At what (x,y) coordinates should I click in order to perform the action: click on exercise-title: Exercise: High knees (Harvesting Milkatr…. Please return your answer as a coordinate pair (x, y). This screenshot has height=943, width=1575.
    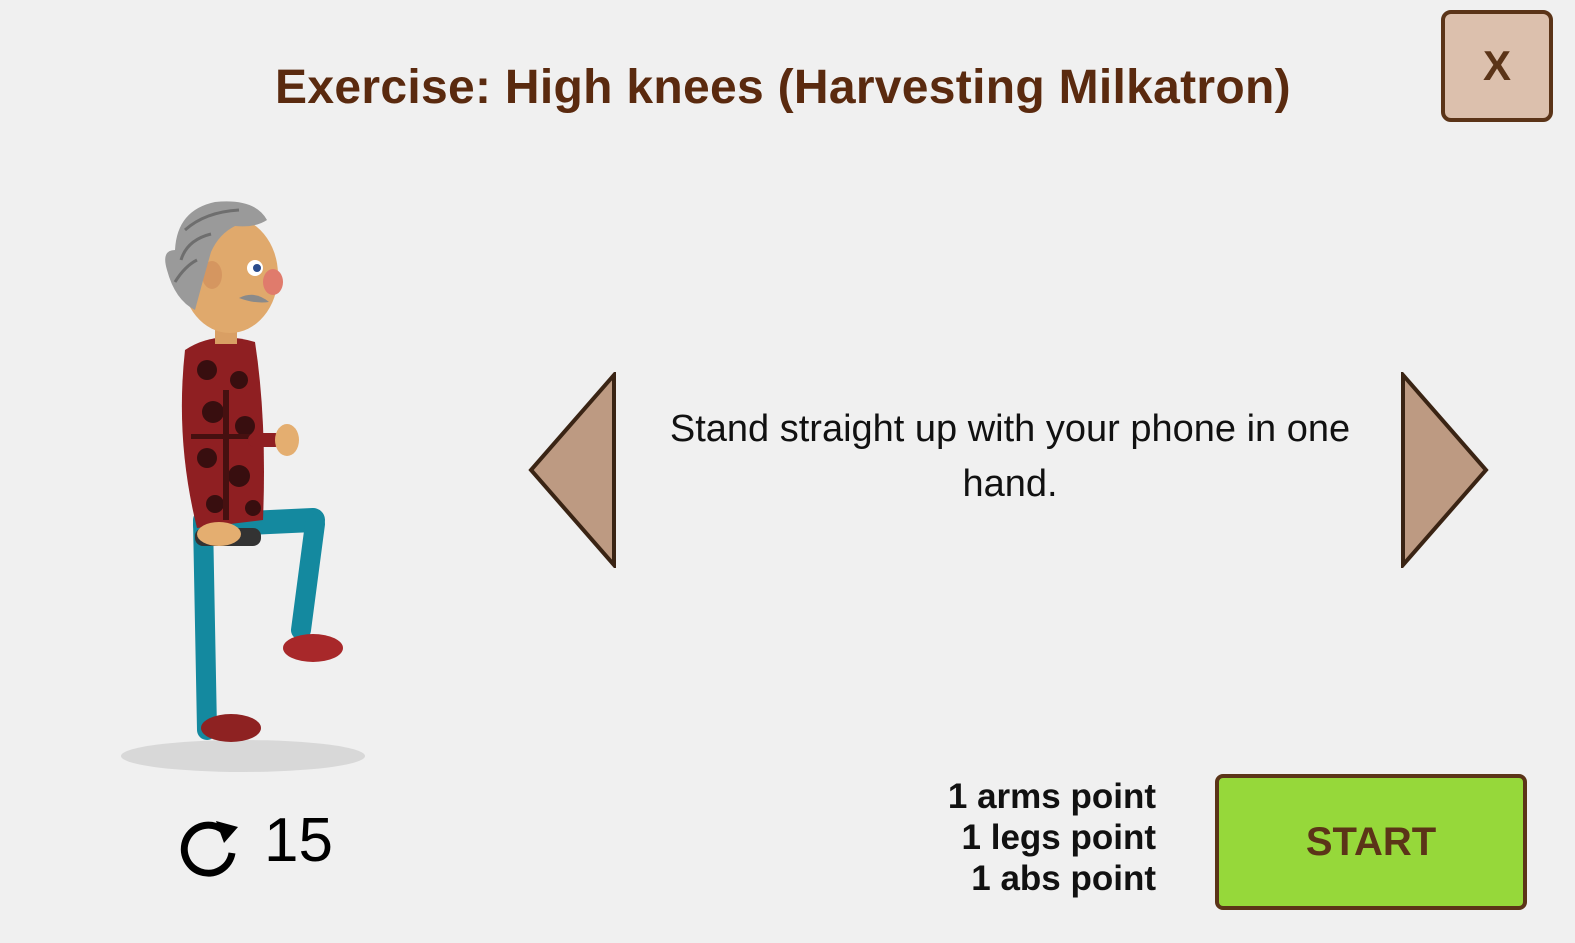
    Looking at the image, I should click on (783, 87).